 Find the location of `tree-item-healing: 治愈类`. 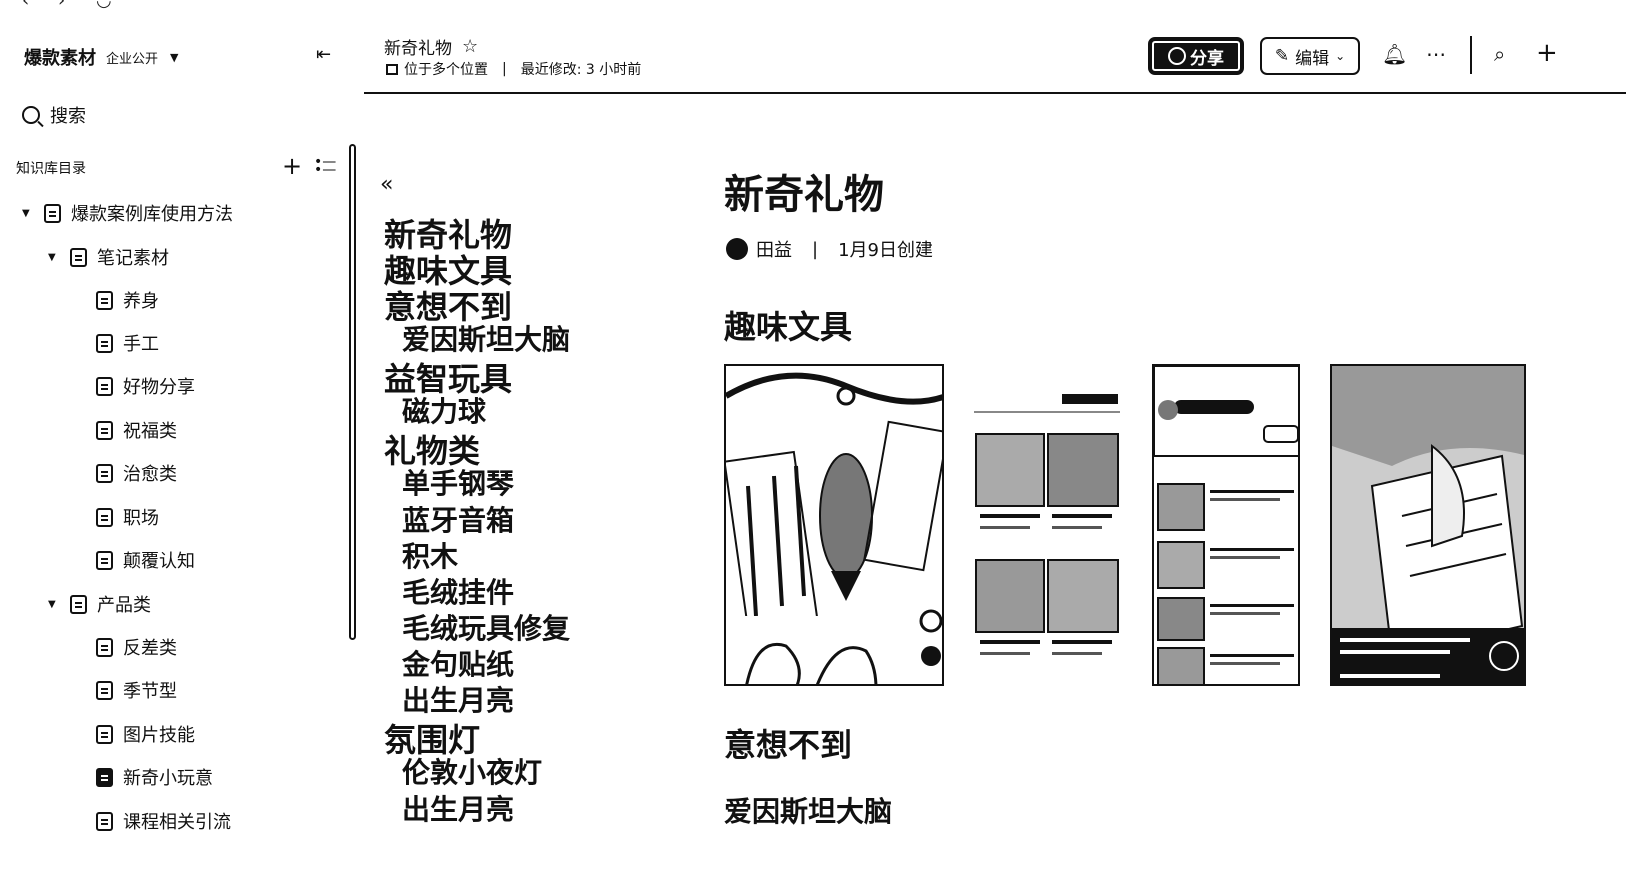

tree-item-healing: 治愈类 is located at coordinates (136, 473).